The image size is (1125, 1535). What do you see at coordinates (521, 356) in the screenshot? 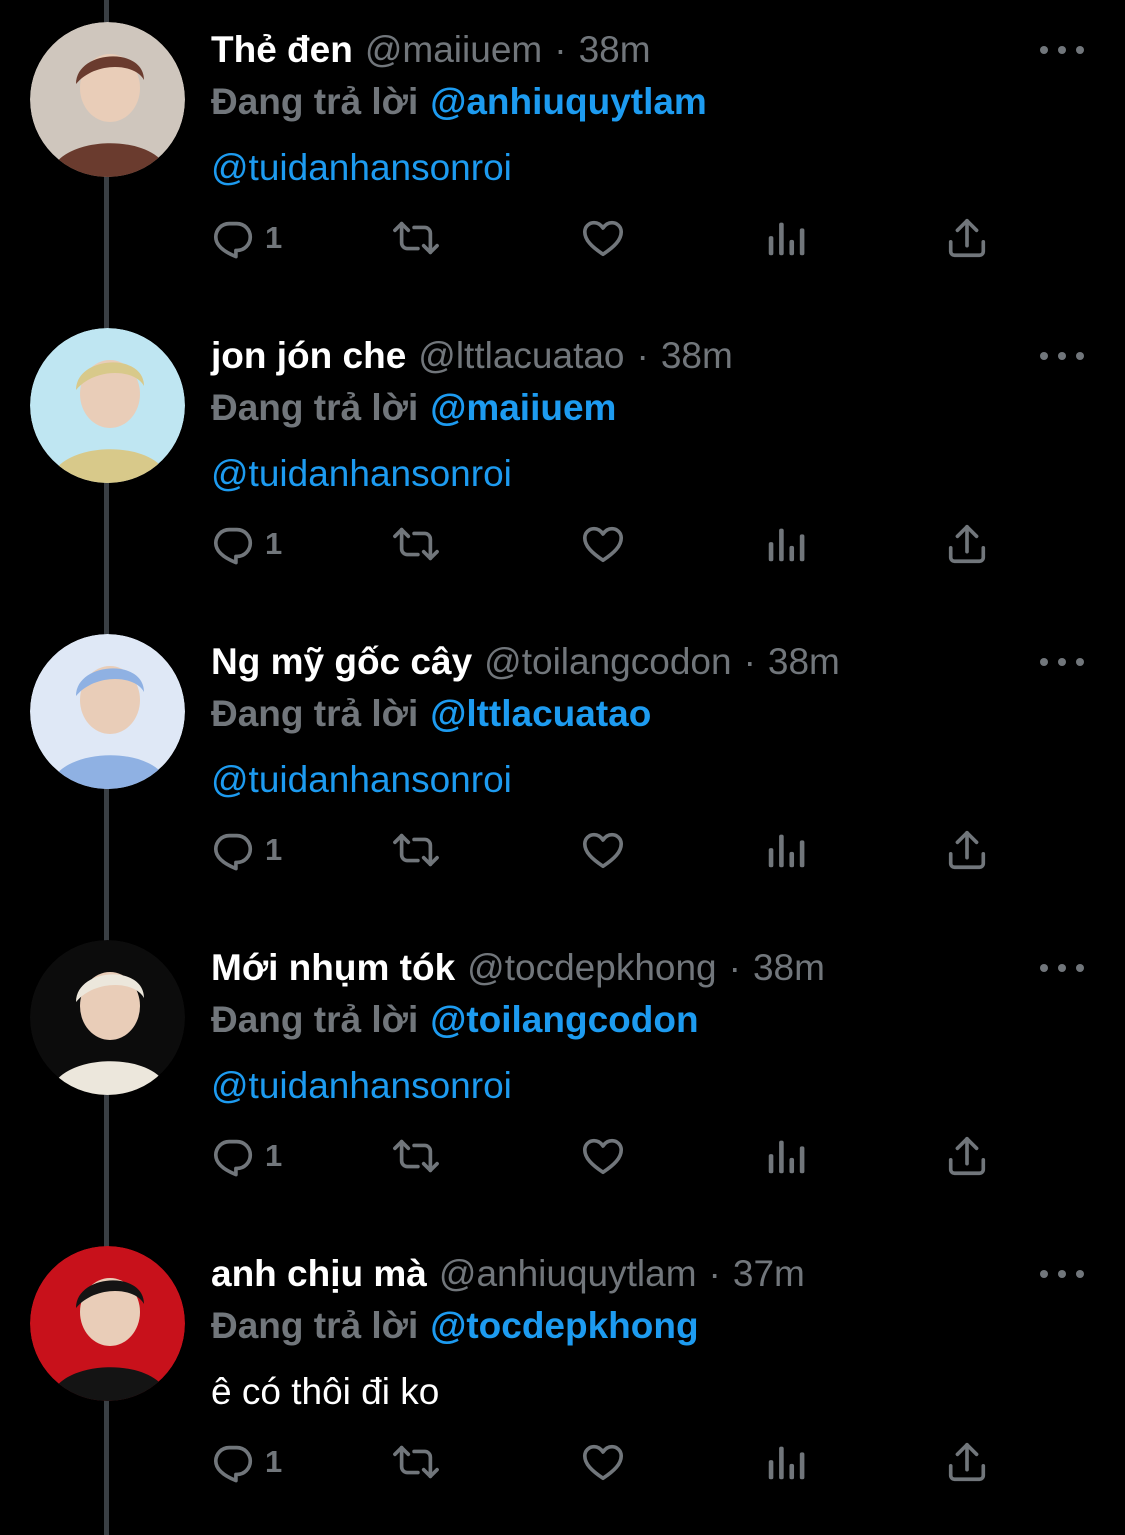
I see `username-handle: @lttlacuatao` at bounding box center [521, 356].